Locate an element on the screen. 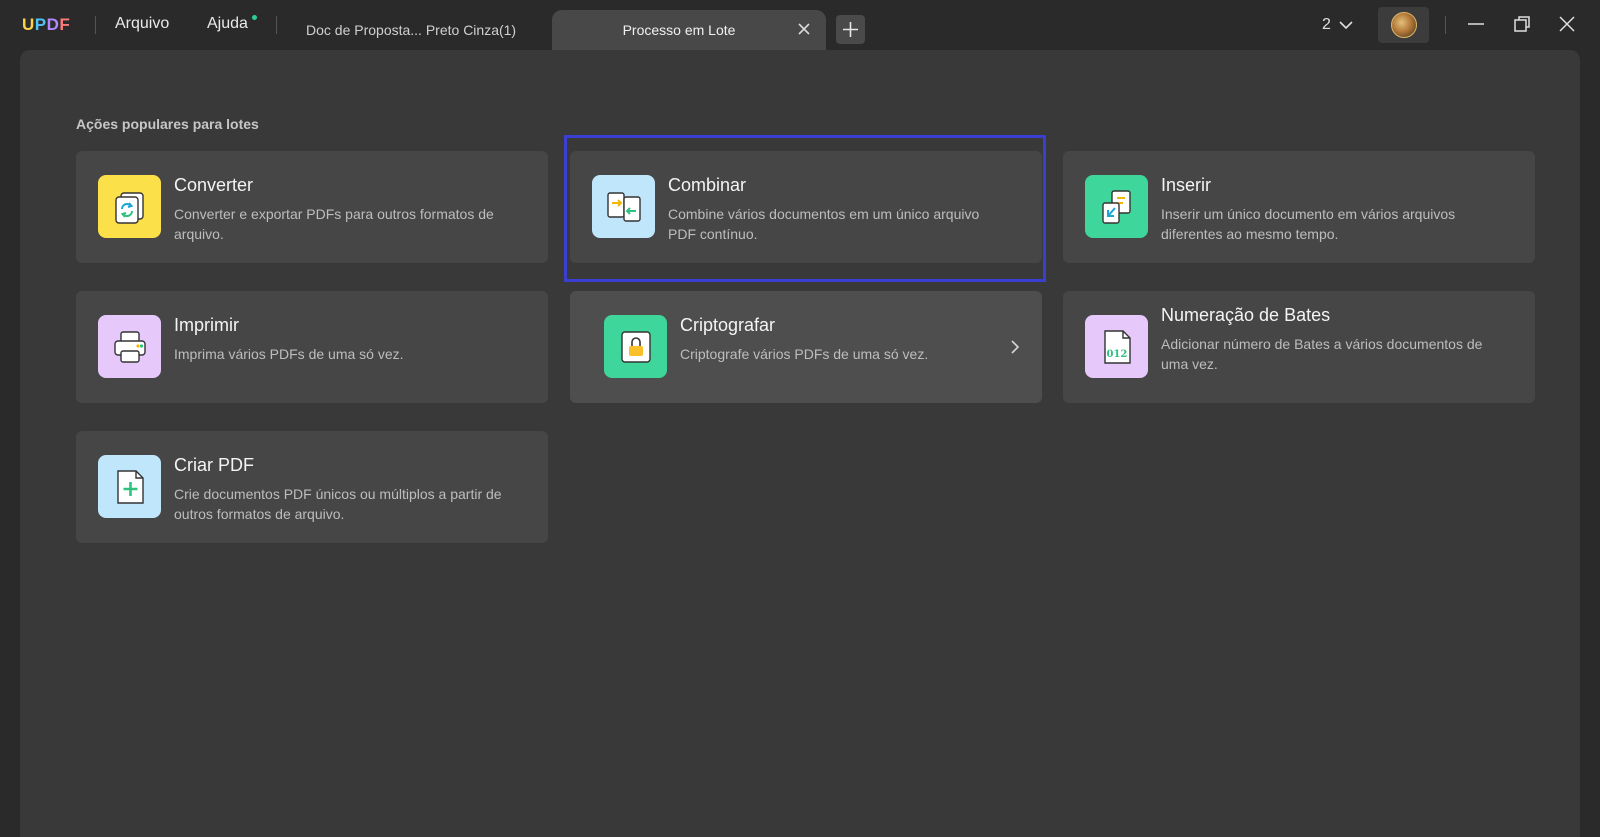  close-window-icon is located at coordinates (1567, 24).